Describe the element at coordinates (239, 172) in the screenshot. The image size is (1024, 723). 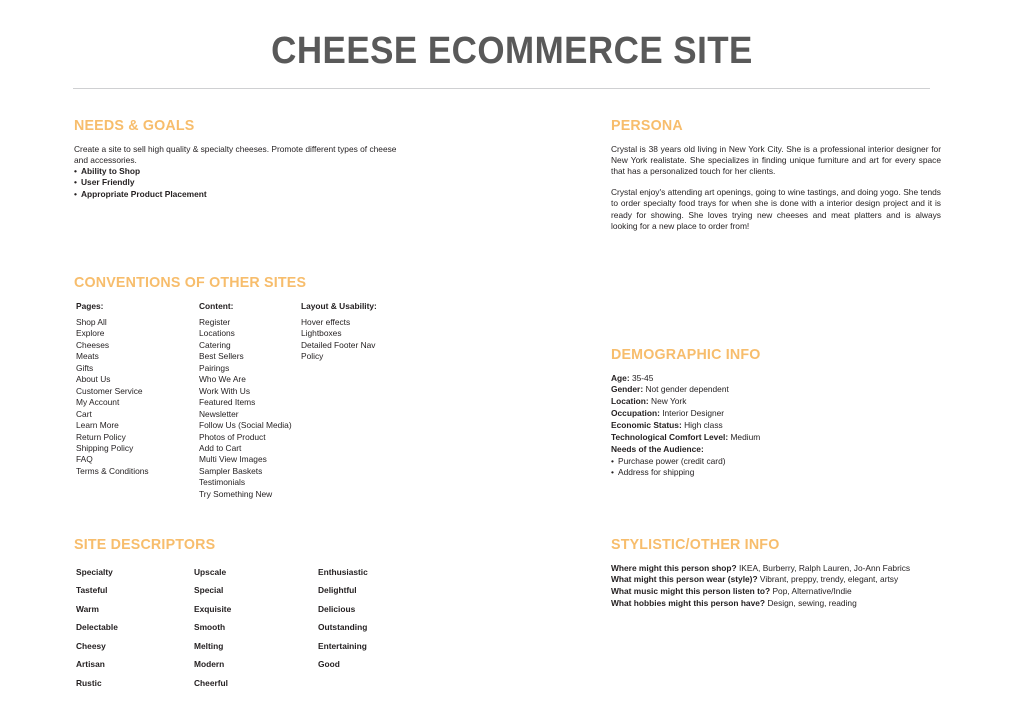
I see `list-item: Ability to Shop` at that location.